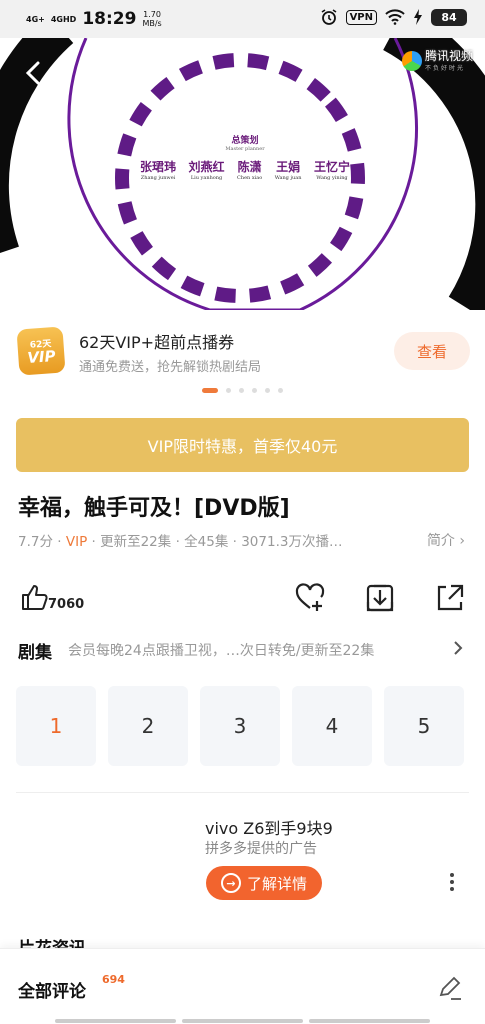  What do you see at coordinates (52, 989) in the screenshot?
I see `all-comments-label: 全部评论` at bounding box center [52, 989].